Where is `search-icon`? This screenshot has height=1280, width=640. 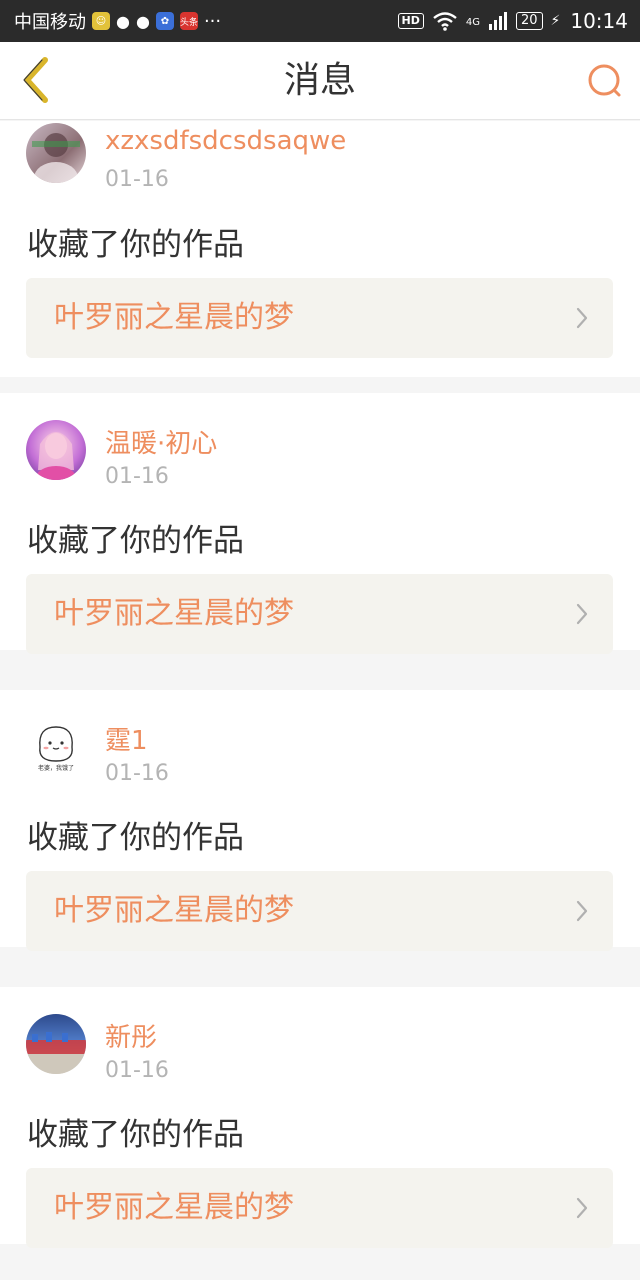
search-icon is located at coordinates (604, 80).